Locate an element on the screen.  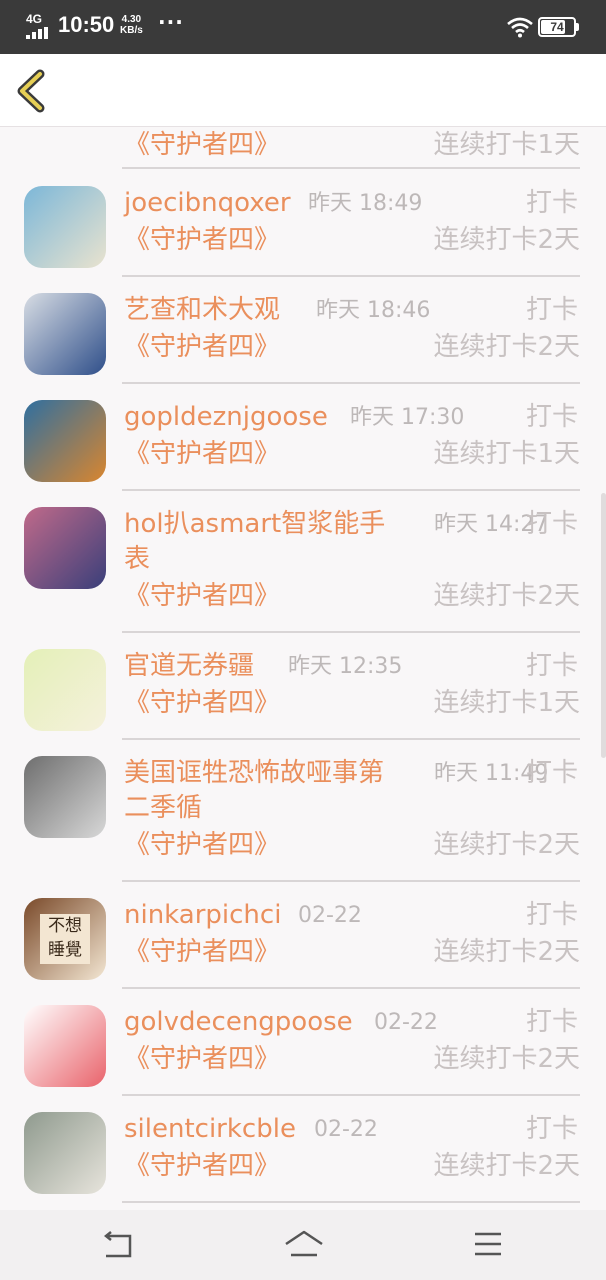
checkin-time: 昨天 18:49 is located at coordinates (365, 203).